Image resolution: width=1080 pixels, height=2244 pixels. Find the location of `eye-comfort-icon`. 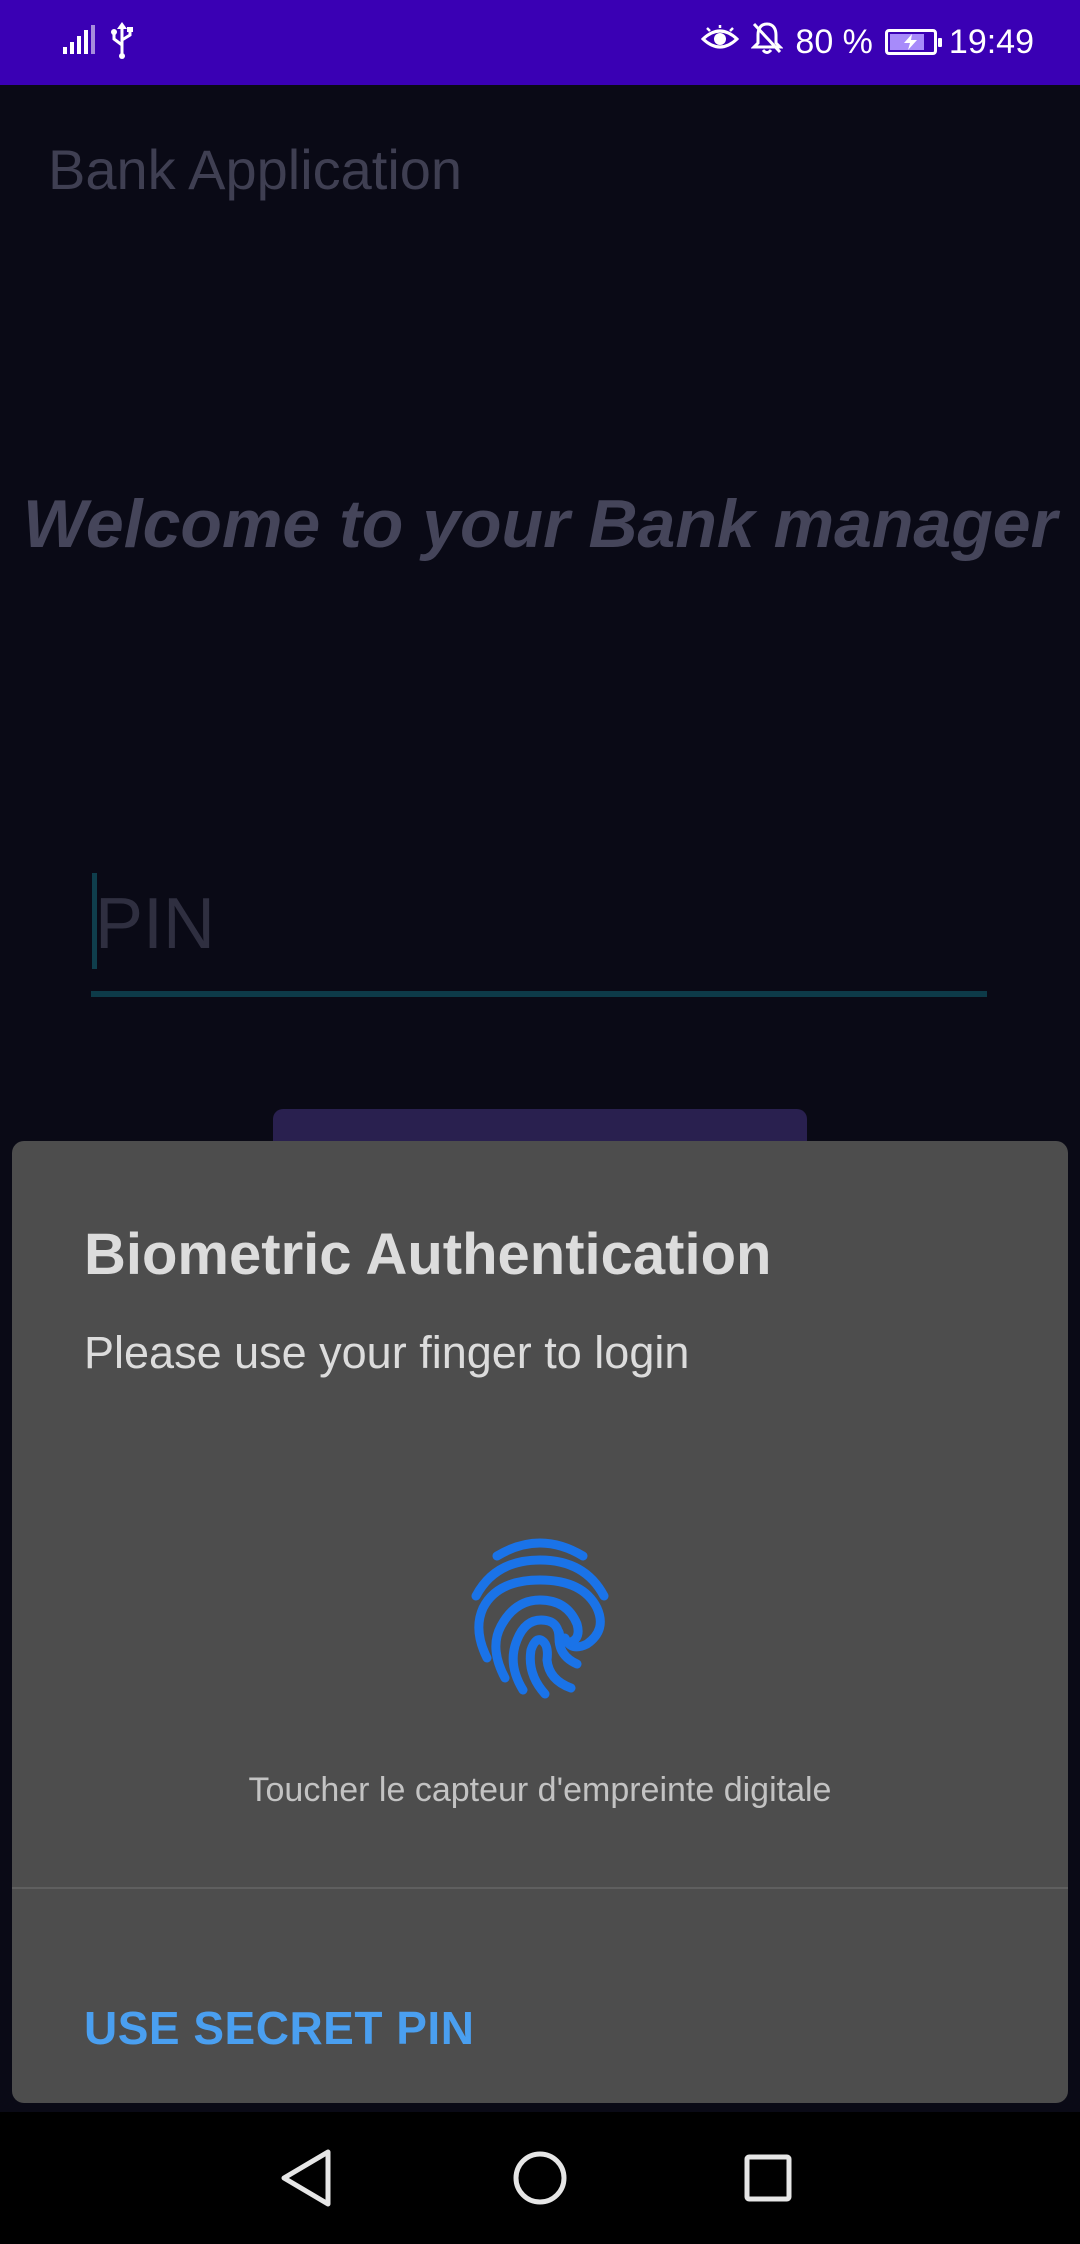

eye-comfort-icon is located at coordinates (720, 42).